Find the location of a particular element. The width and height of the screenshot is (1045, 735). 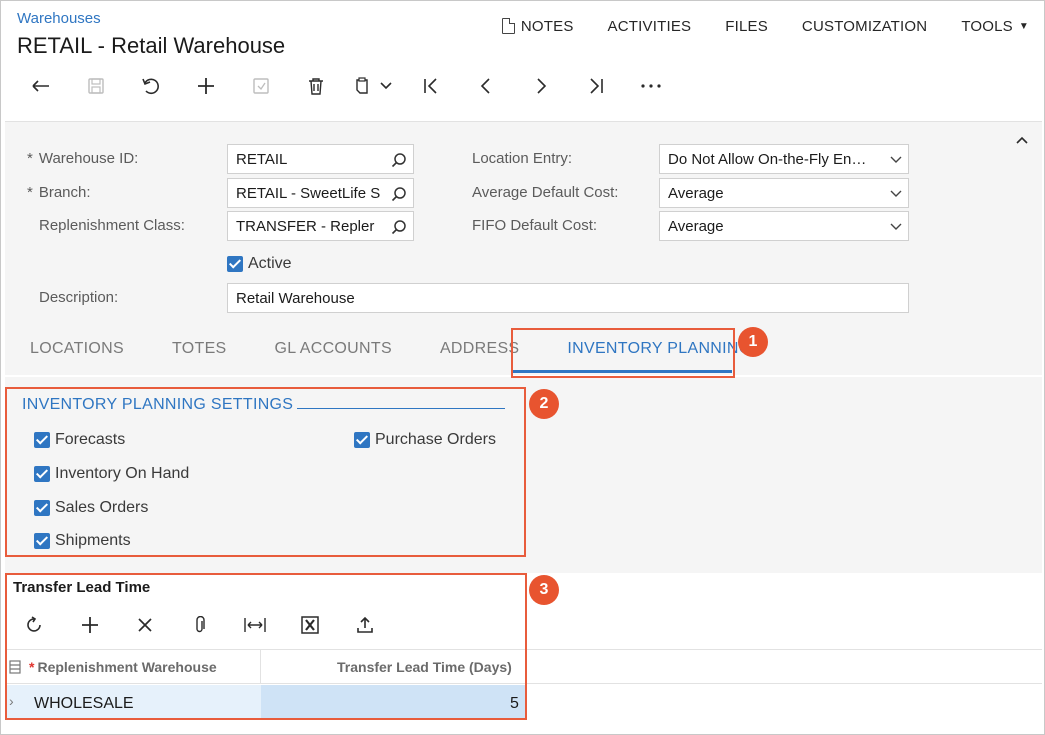

callout-badge-2: 2 is located at coordinates (544, 404).